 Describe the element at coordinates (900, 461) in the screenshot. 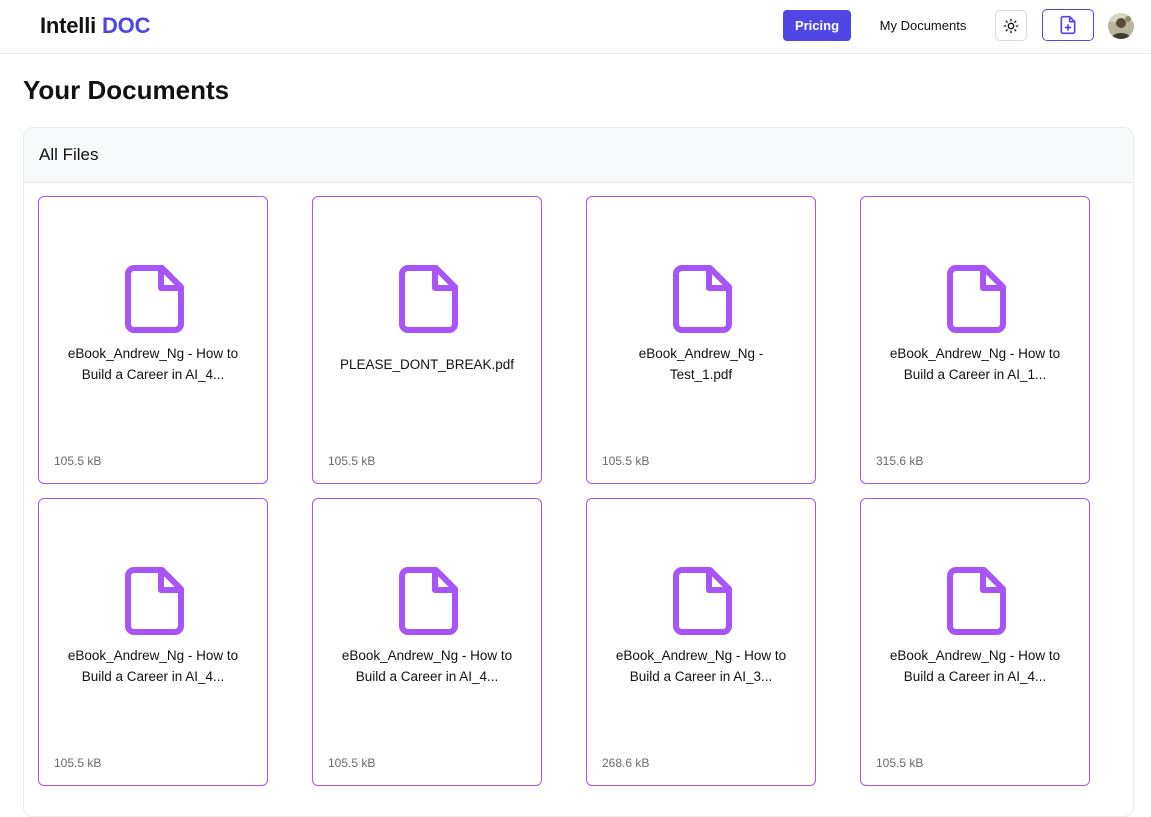

I see `file-size: 315.6 kB` at that location.